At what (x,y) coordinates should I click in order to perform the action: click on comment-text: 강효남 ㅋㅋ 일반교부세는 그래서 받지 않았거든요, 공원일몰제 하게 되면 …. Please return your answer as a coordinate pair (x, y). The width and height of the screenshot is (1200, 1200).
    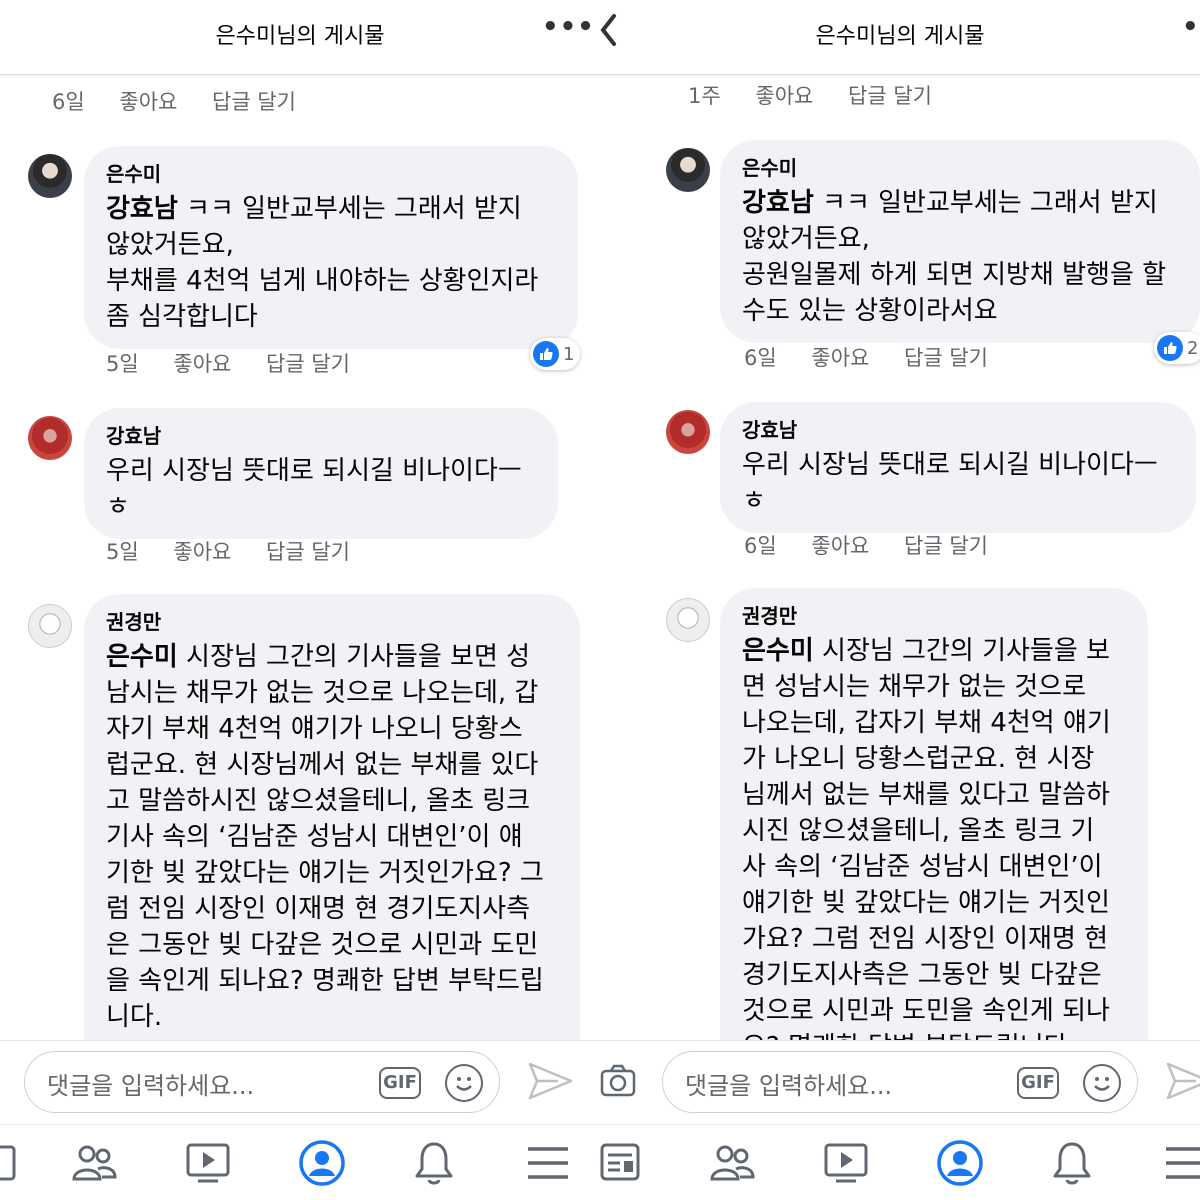
    Looking at the image, I should click on (960, 257).